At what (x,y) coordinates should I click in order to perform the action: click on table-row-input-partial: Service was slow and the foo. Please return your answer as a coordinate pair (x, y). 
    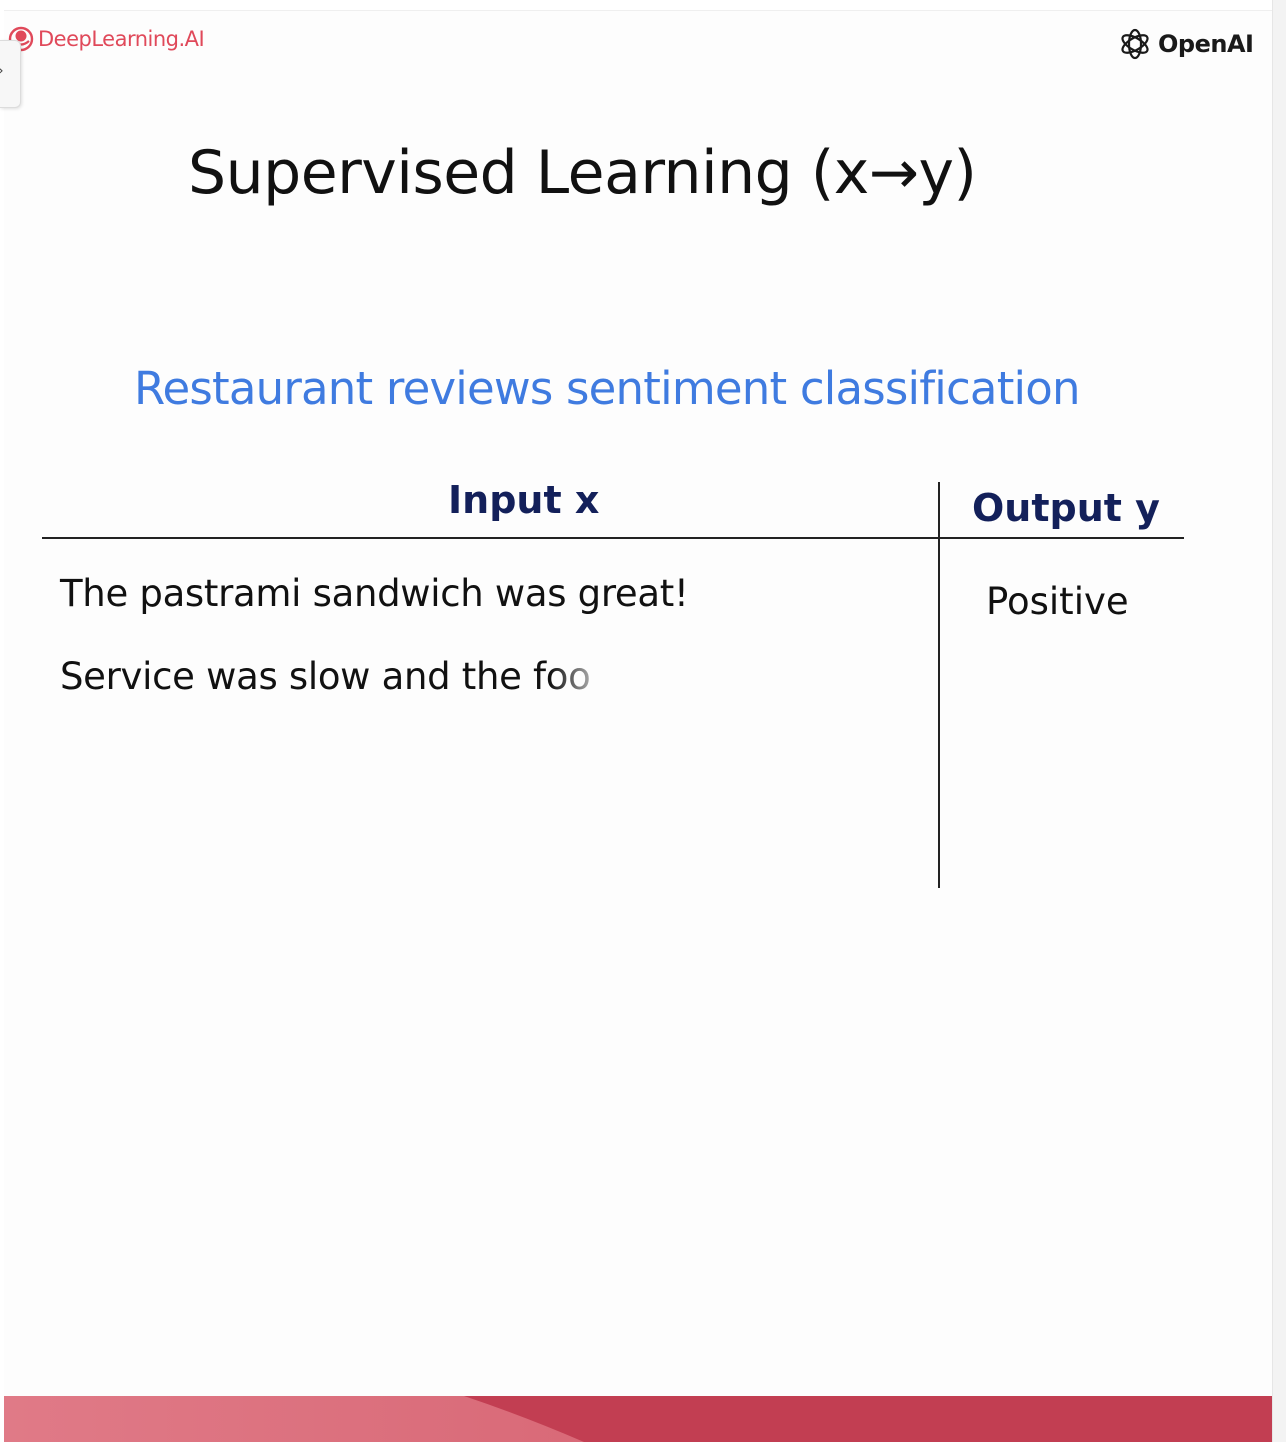
    Looking at the image, I should click on (347, 680).